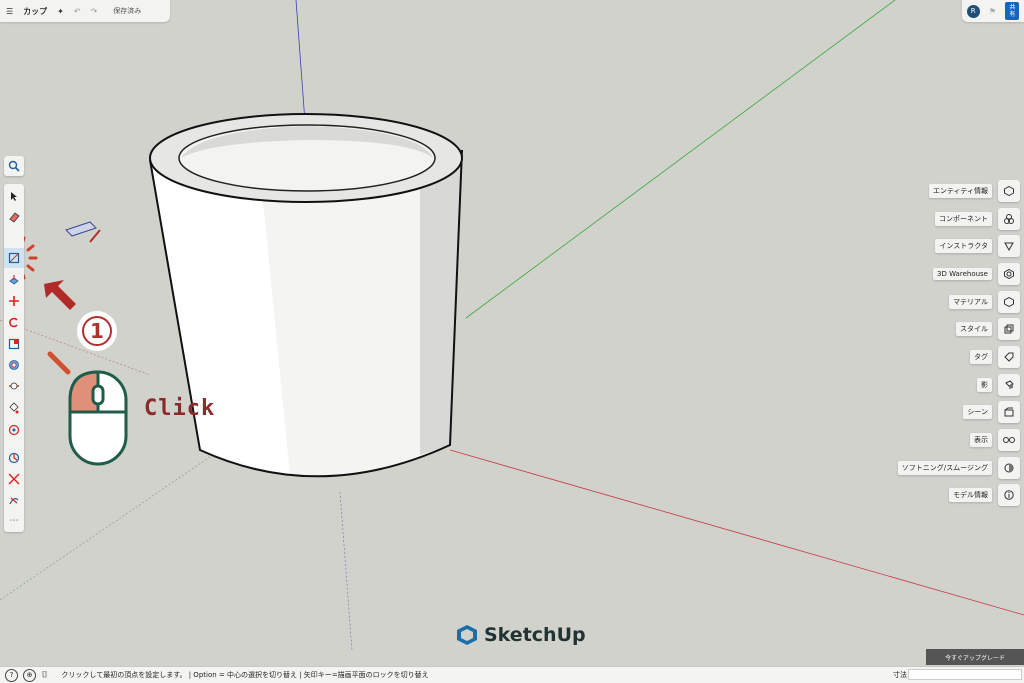  Describe the element at coordinates (60, 11) in the screenshot. I see `sparkle-icon: ✦` at that location.